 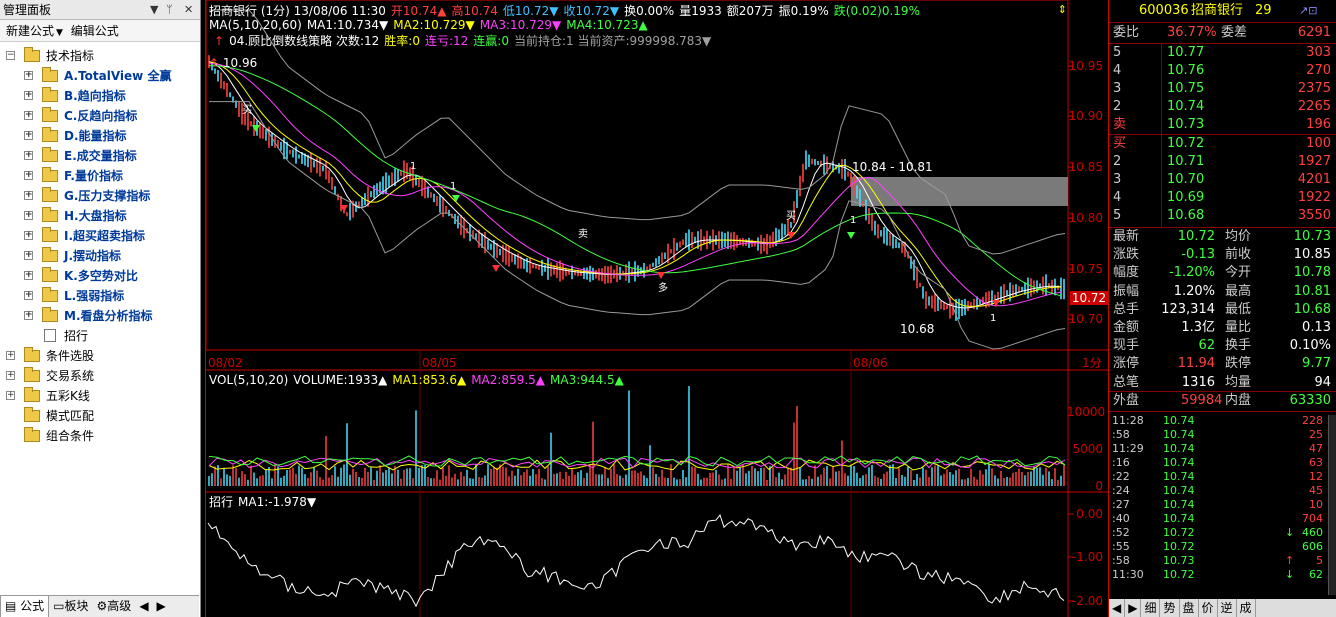 What do you see at coordinates (25, 606) in the screenshot?
I see `tab-formula: ▤ 公式` at bounding box center [25, 606].